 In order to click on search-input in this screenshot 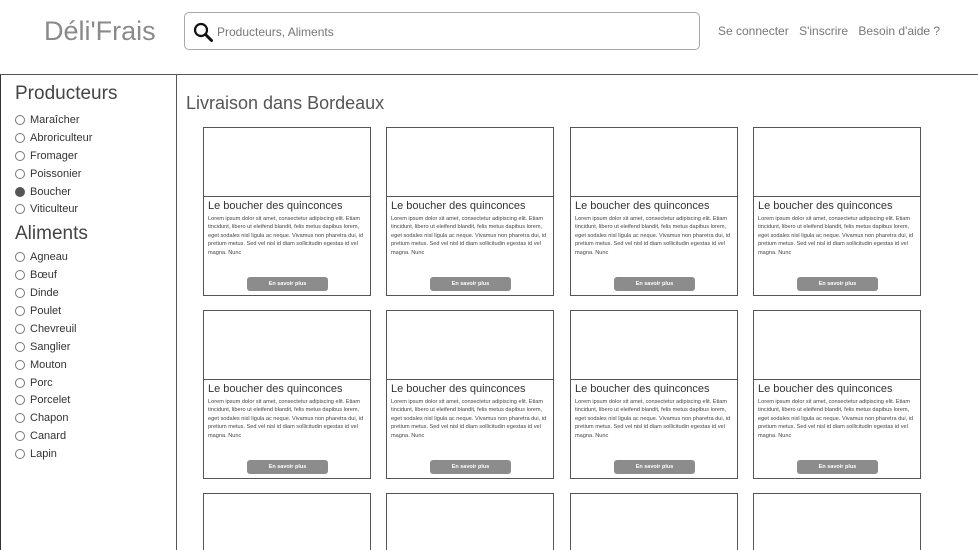, I will do `click(452, 32)`.